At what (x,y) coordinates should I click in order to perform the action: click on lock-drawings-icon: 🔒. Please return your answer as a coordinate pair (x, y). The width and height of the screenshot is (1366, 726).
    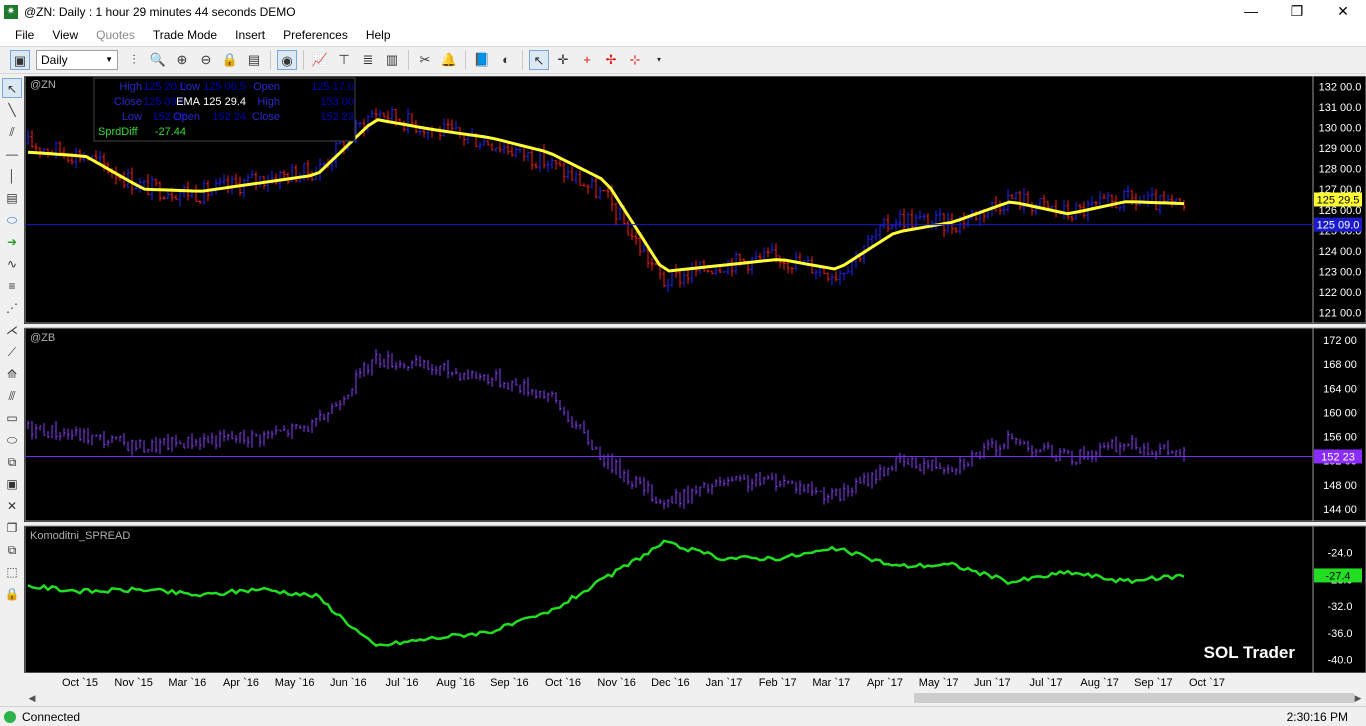
    Looking at the image, I should click on (12, 594).